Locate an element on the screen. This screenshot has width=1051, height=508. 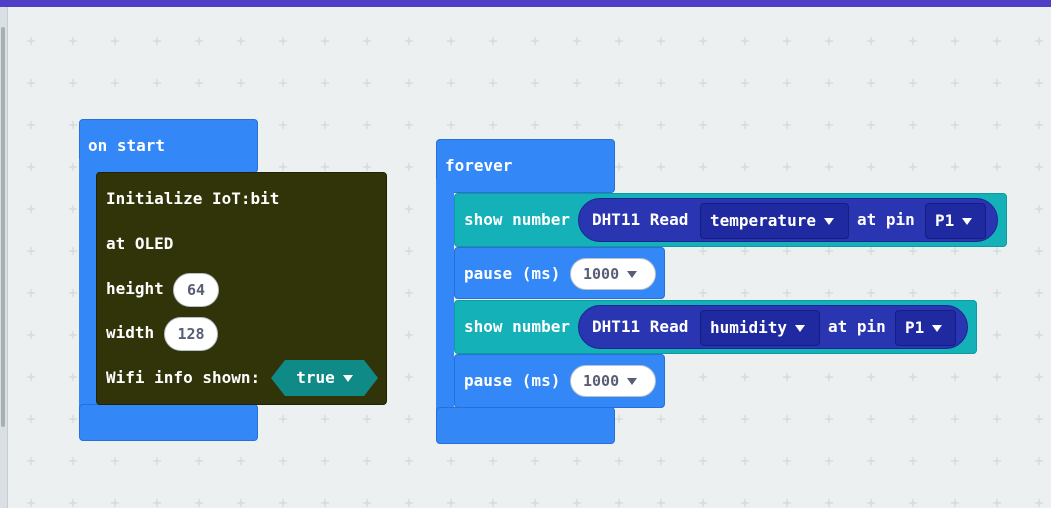
pin-value-1: P1 is located at coordinates (945, 220).